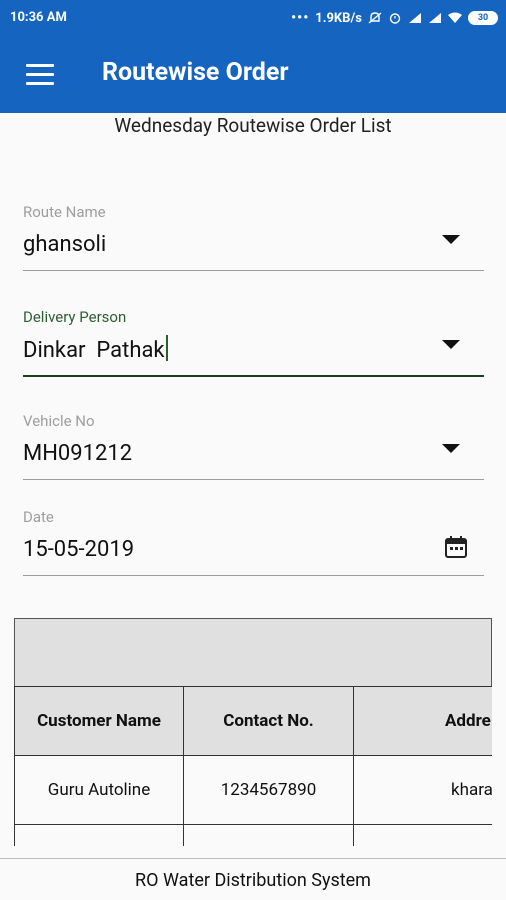  What do you see at coordinates (166, 348) in the screenshot?
I see `text-caret` at bounding box center [166, 348].